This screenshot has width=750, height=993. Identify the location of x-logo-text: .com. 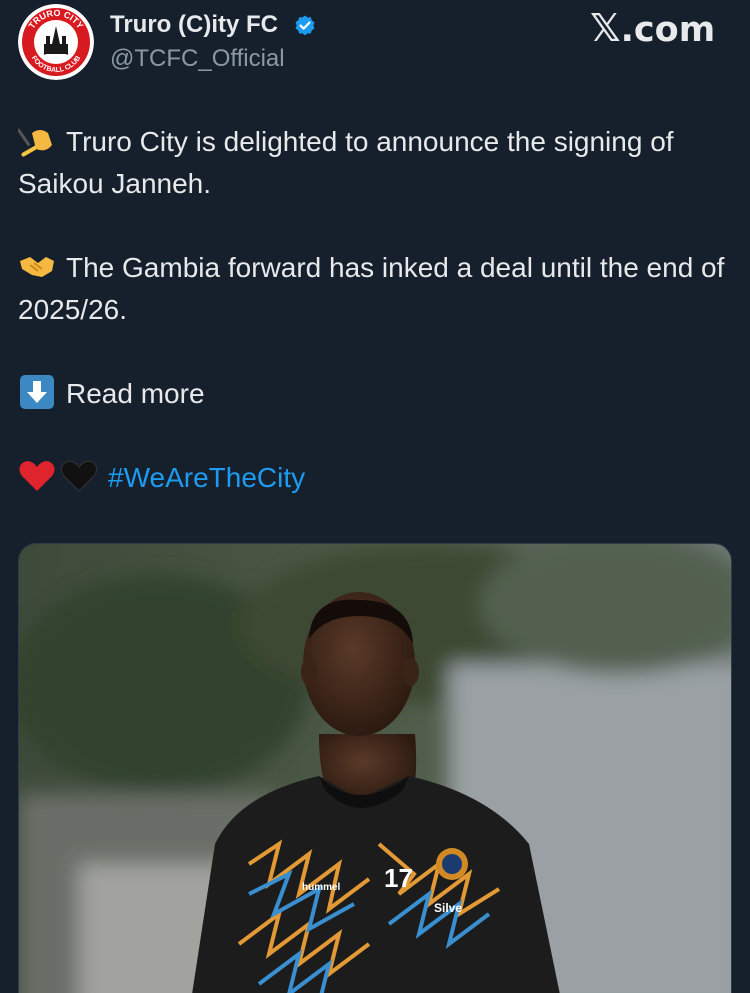
(668, 30).